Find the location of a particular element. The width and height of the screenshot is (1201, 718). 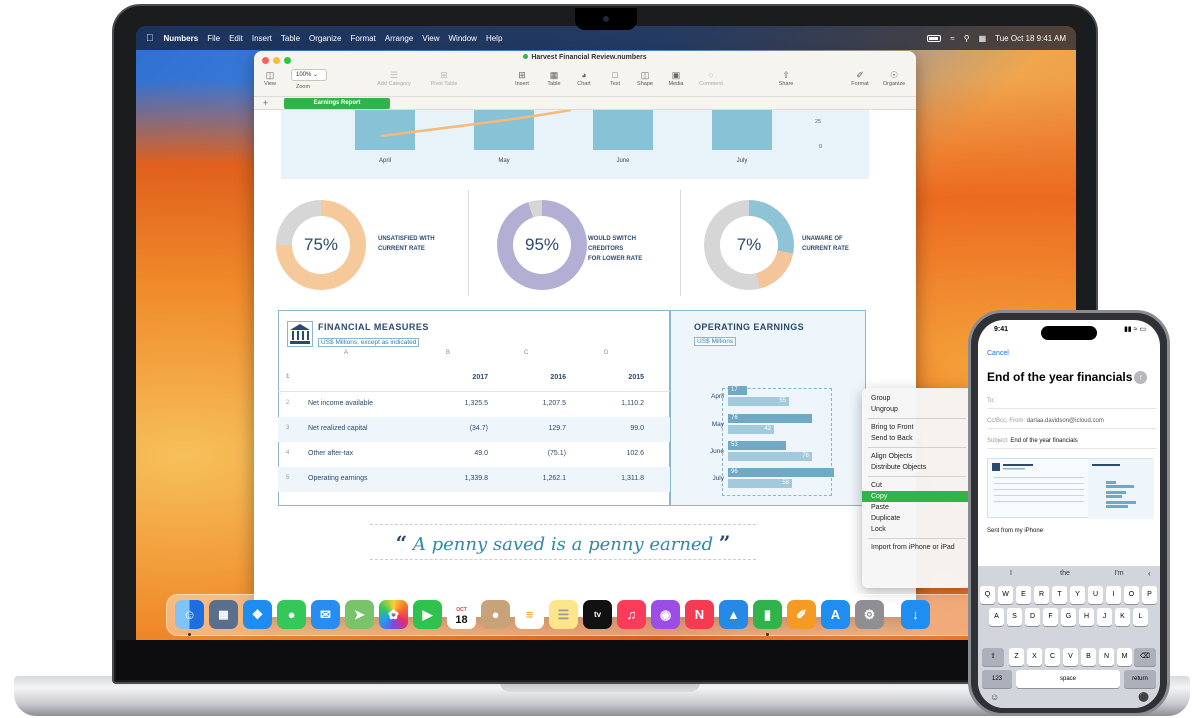

key-g: G is located at coordinates (1068, 617).